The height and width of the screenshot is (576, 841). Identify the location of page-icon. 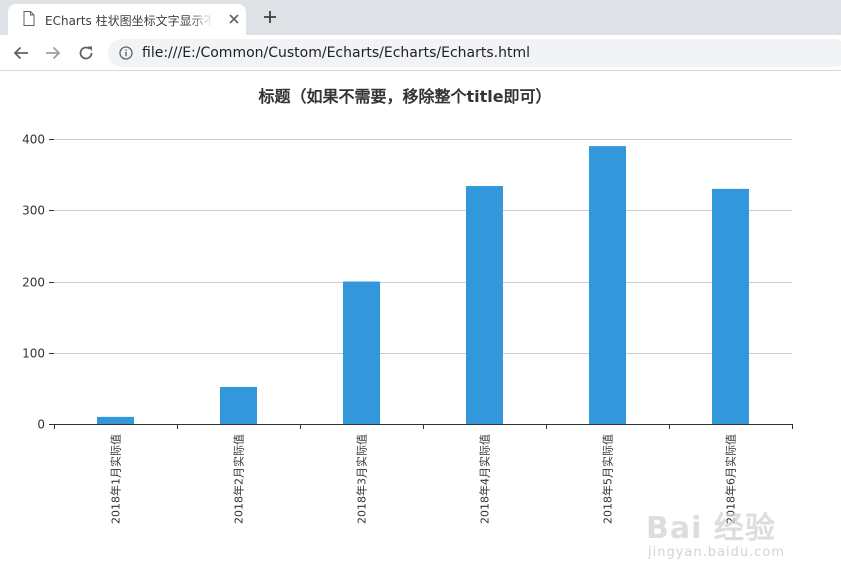
(29, 18).